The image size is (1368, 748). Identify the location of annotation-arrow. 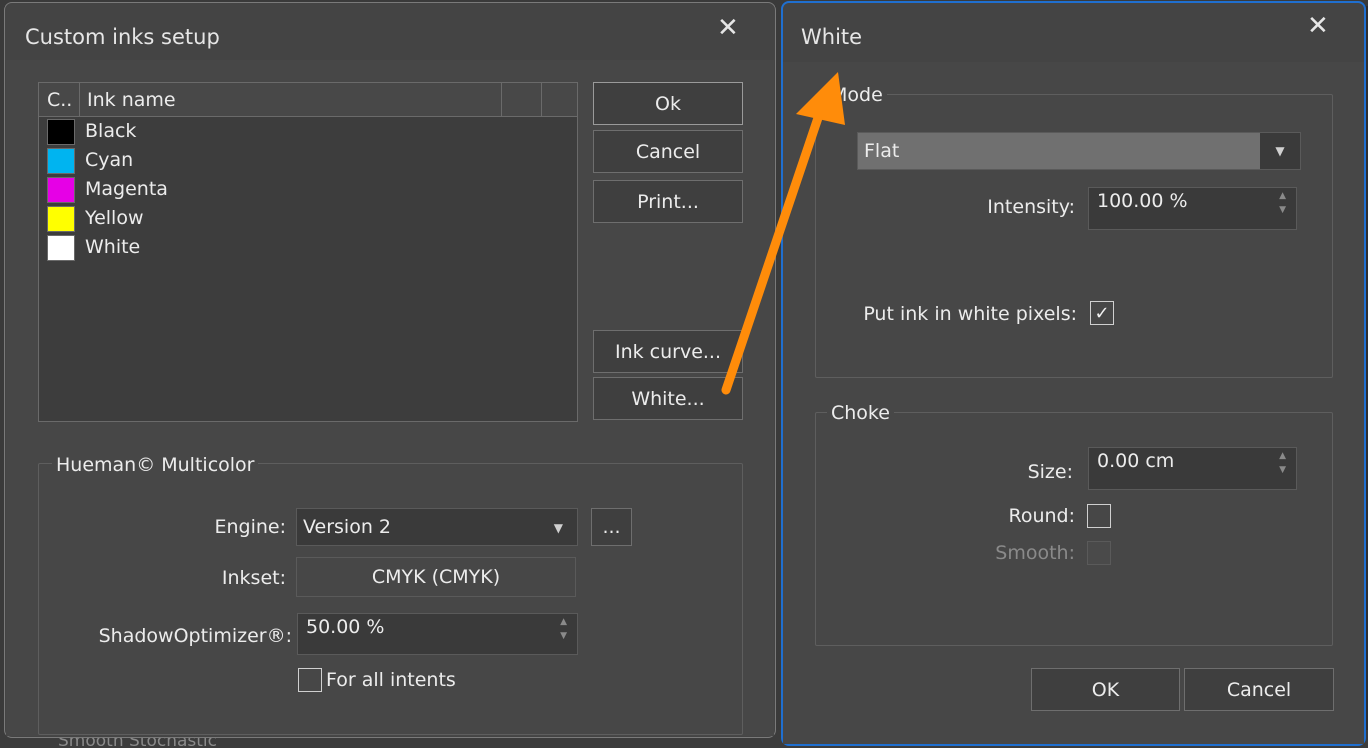
(783, 233).